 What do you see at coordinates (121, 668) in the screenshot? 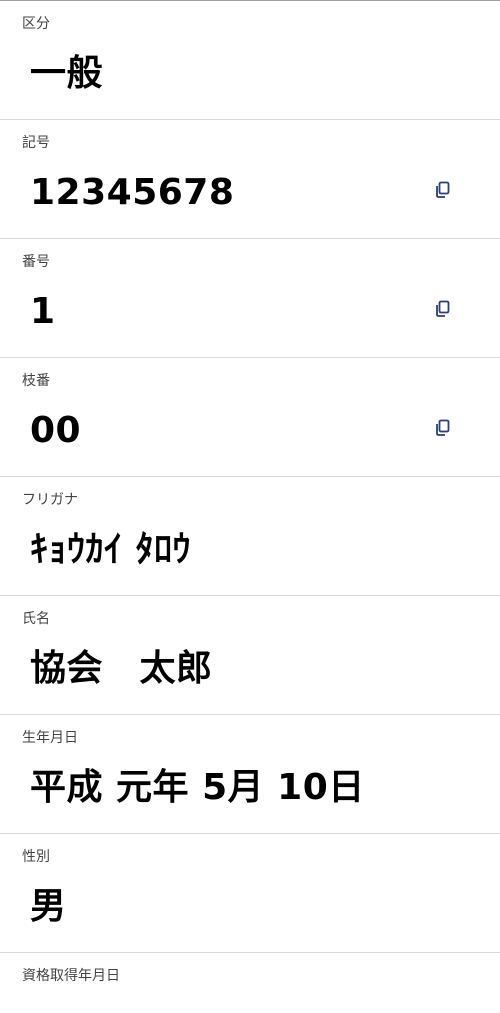
I see `field-value-shimei: 協会 太郎` at bounding box center [121, 668].